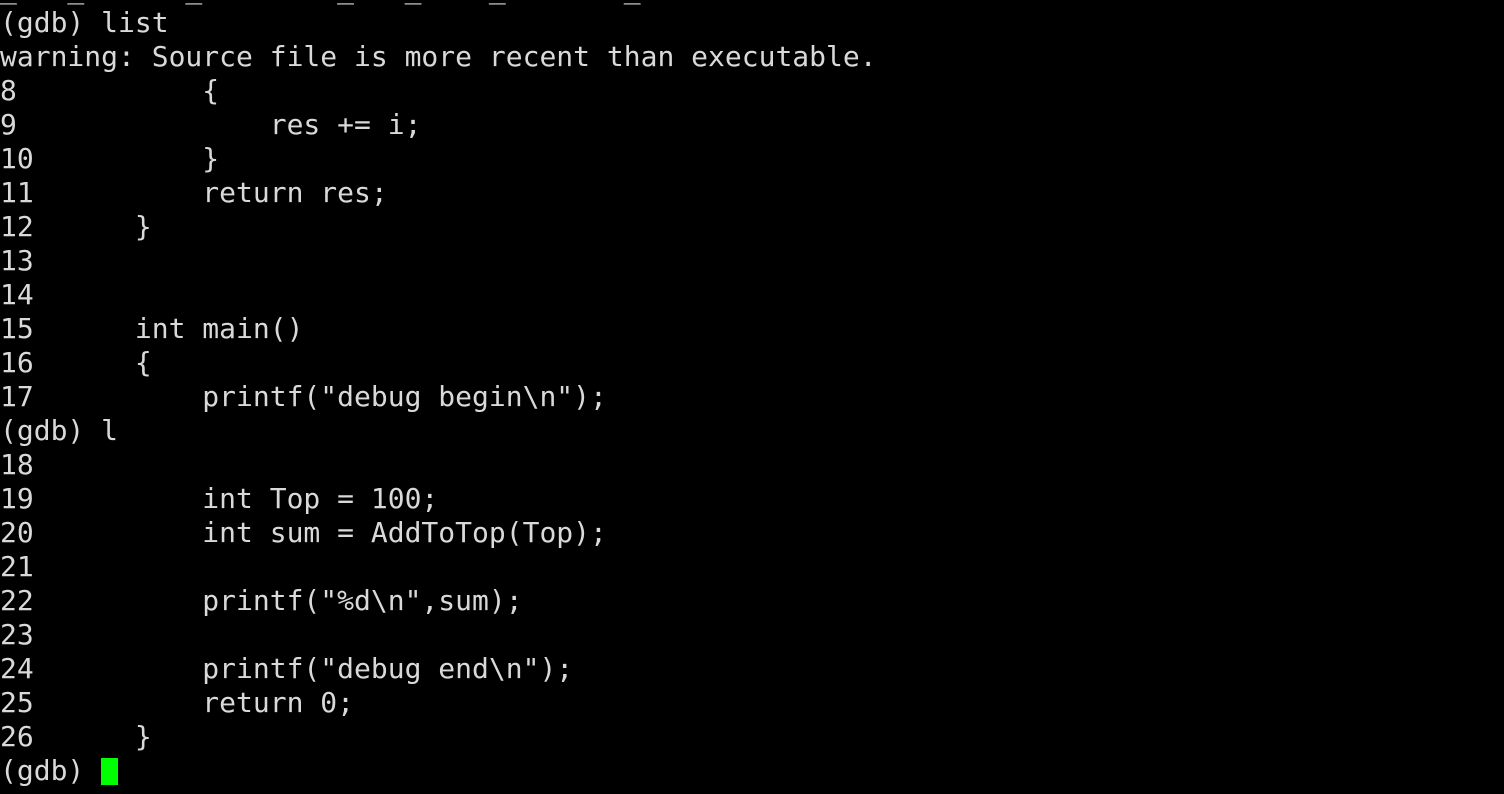 Image resolution: width=1504 pixels, height=794 pixels. What do you see at coordinates (110, 90) in the screenshot?
I see `source-line-8: 8 {` at bounding box center [110, 90].